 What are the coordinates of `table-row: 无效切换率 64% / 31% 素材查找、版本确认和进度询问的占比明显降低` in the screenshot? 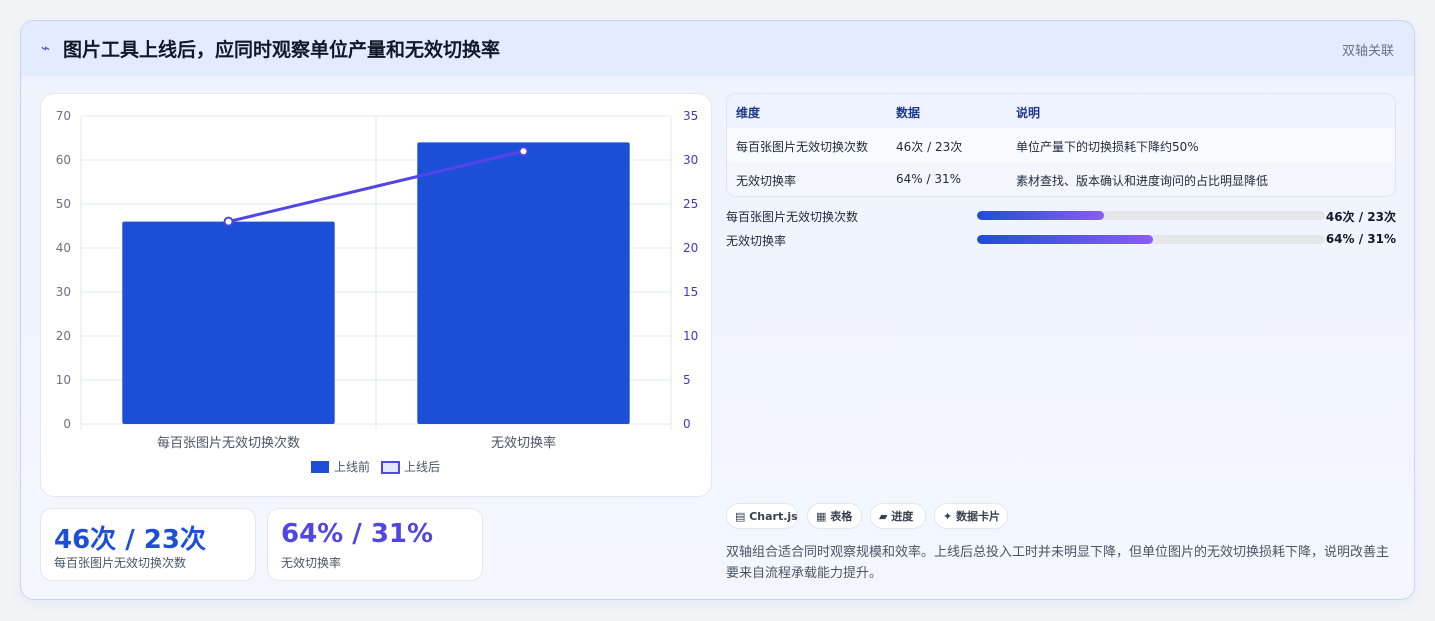 It's located at (1061, 179).